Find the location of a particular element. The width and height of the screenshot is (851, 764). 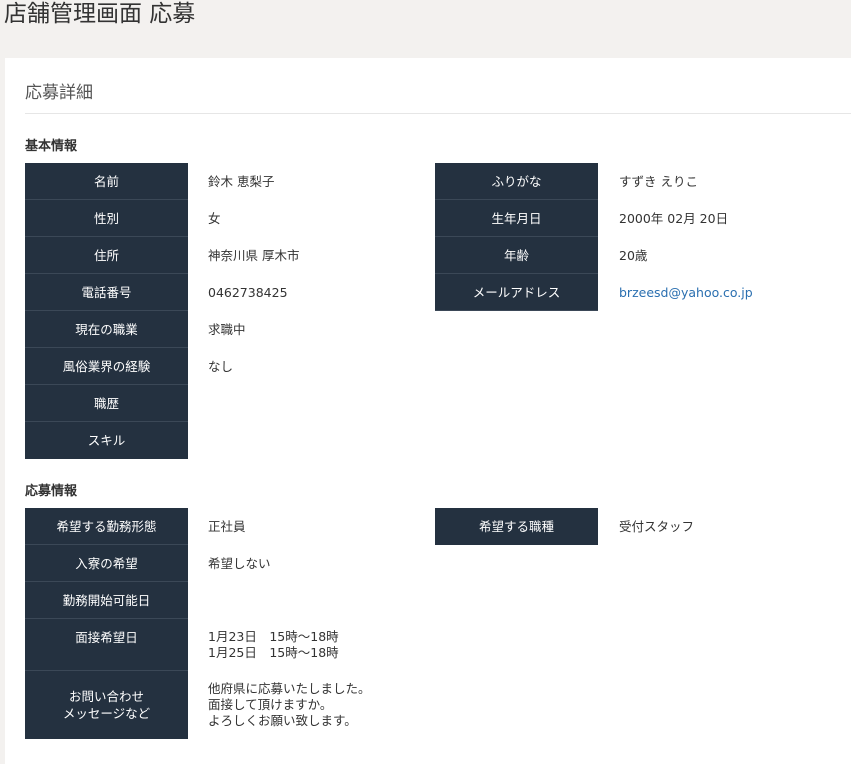

email-label: メールアドレス is located at coordinates (516, 292).